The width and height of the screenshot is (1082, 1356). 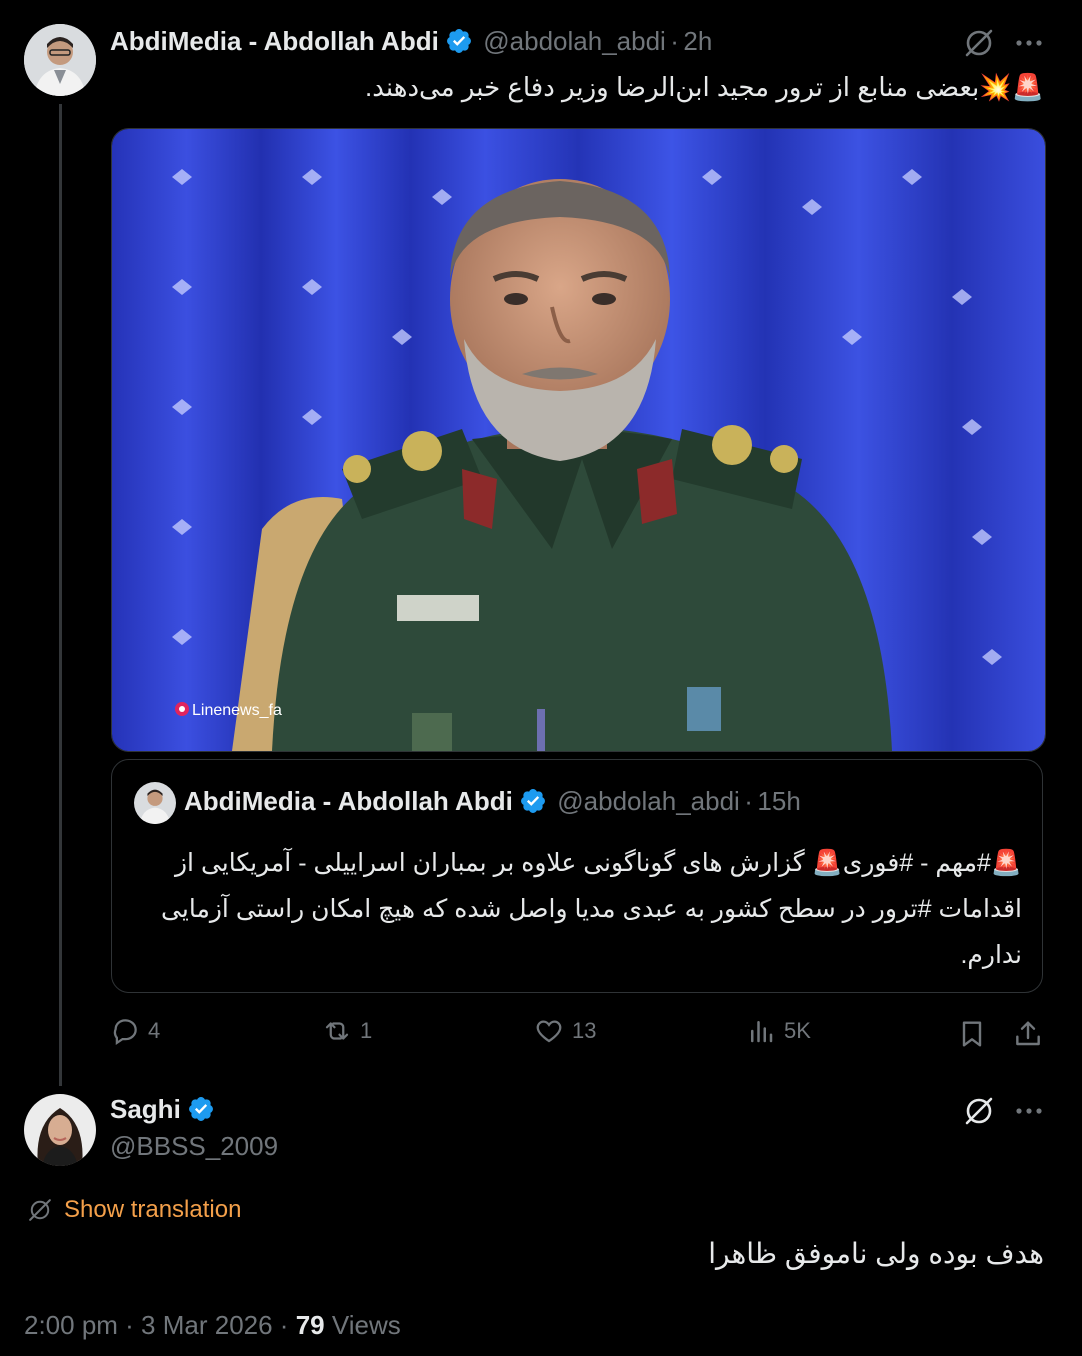 I want to click on views-button: 5K, so click(x=778, y=1031).